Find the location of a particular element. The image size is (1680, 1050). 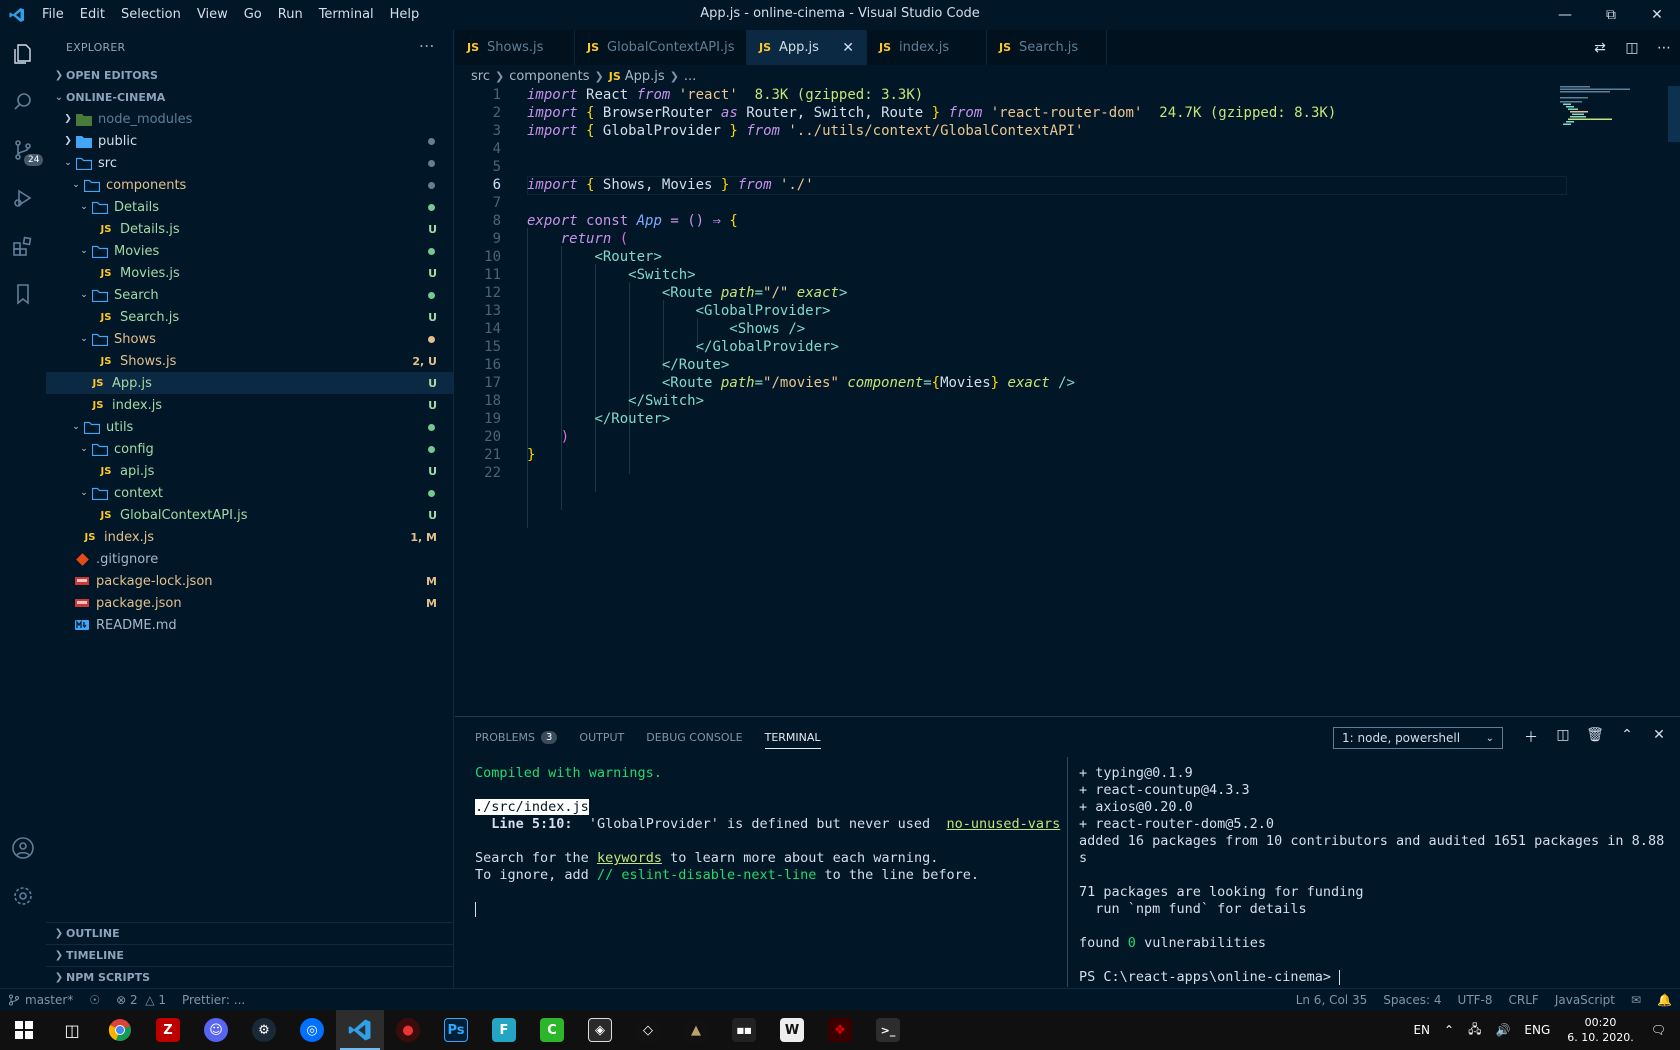

source-control-icon: 24 is located at coordinates (23, 150).